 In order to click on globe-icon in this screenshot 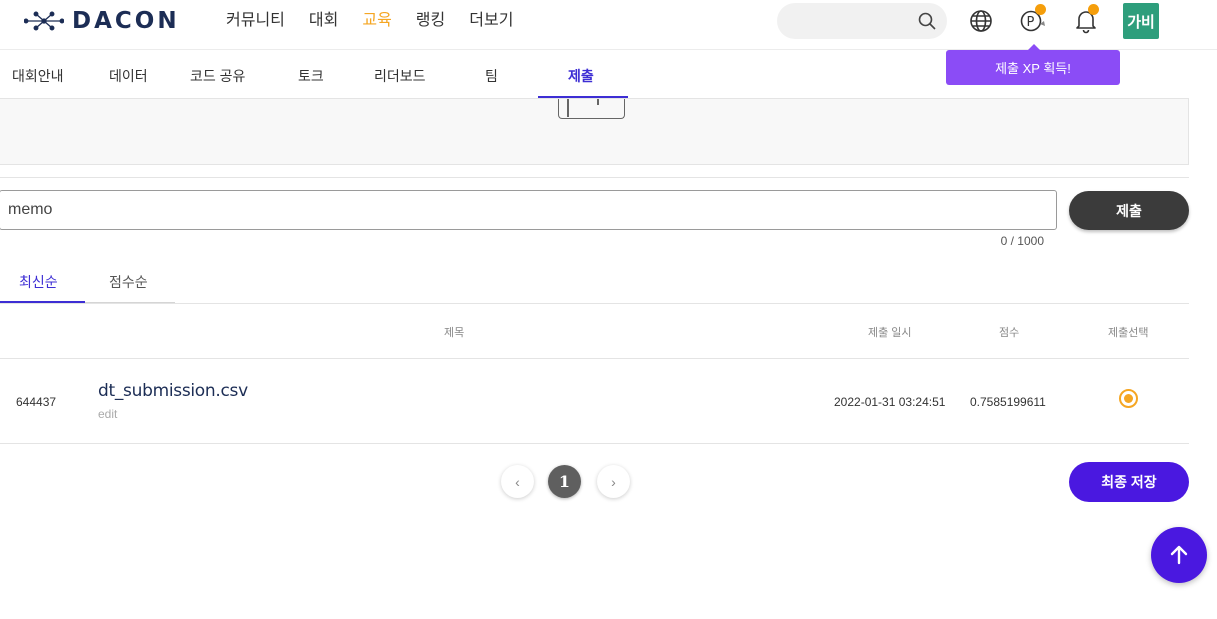, I will do `click(981, 21)`.